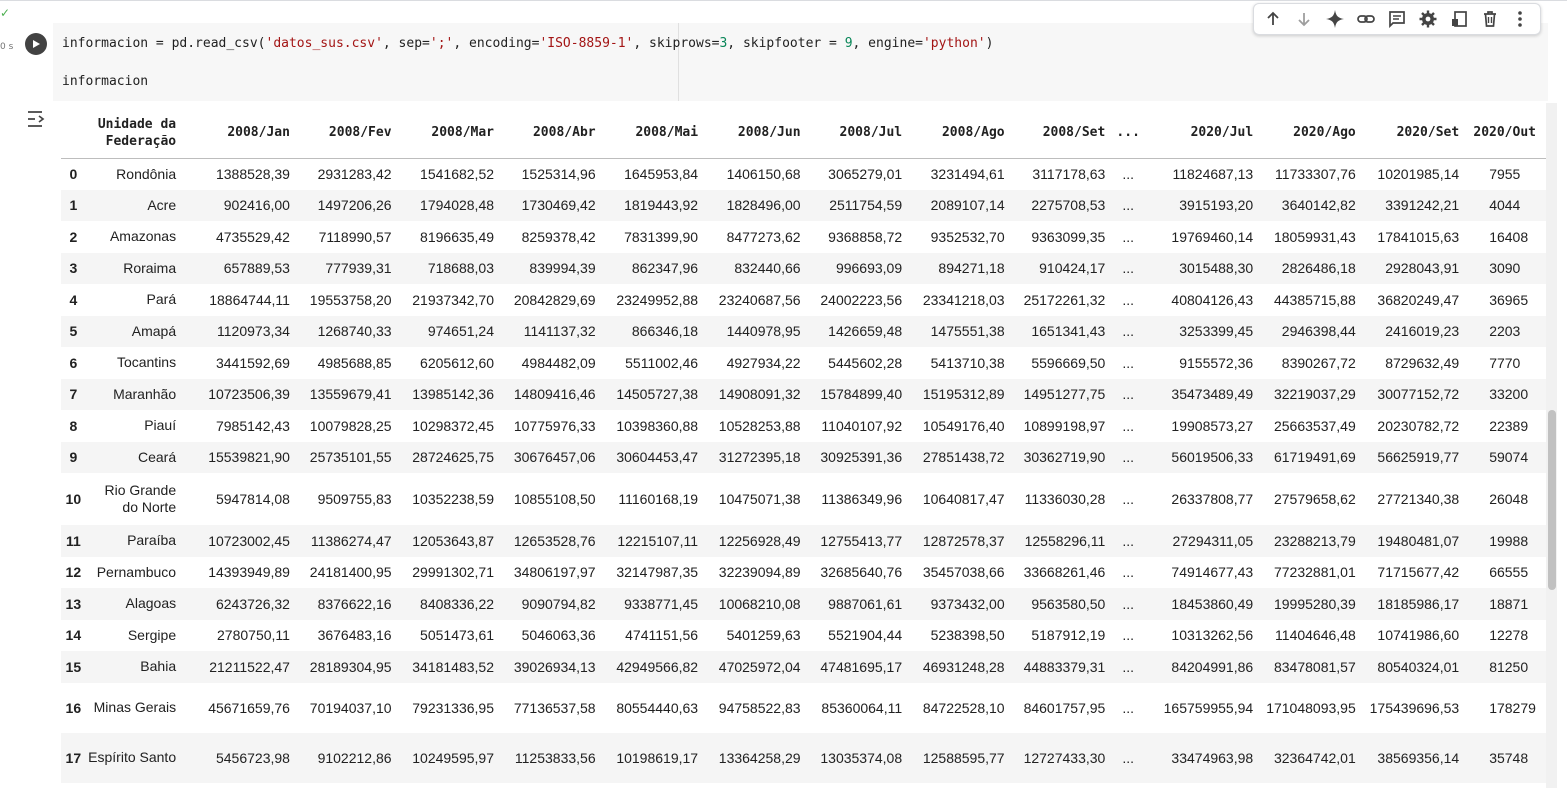 This screenshot has width=1567, height=788. Describe the element at coordinates (963, 499) in the screenshot. I see `value-cell: 10640817,47` at that location.